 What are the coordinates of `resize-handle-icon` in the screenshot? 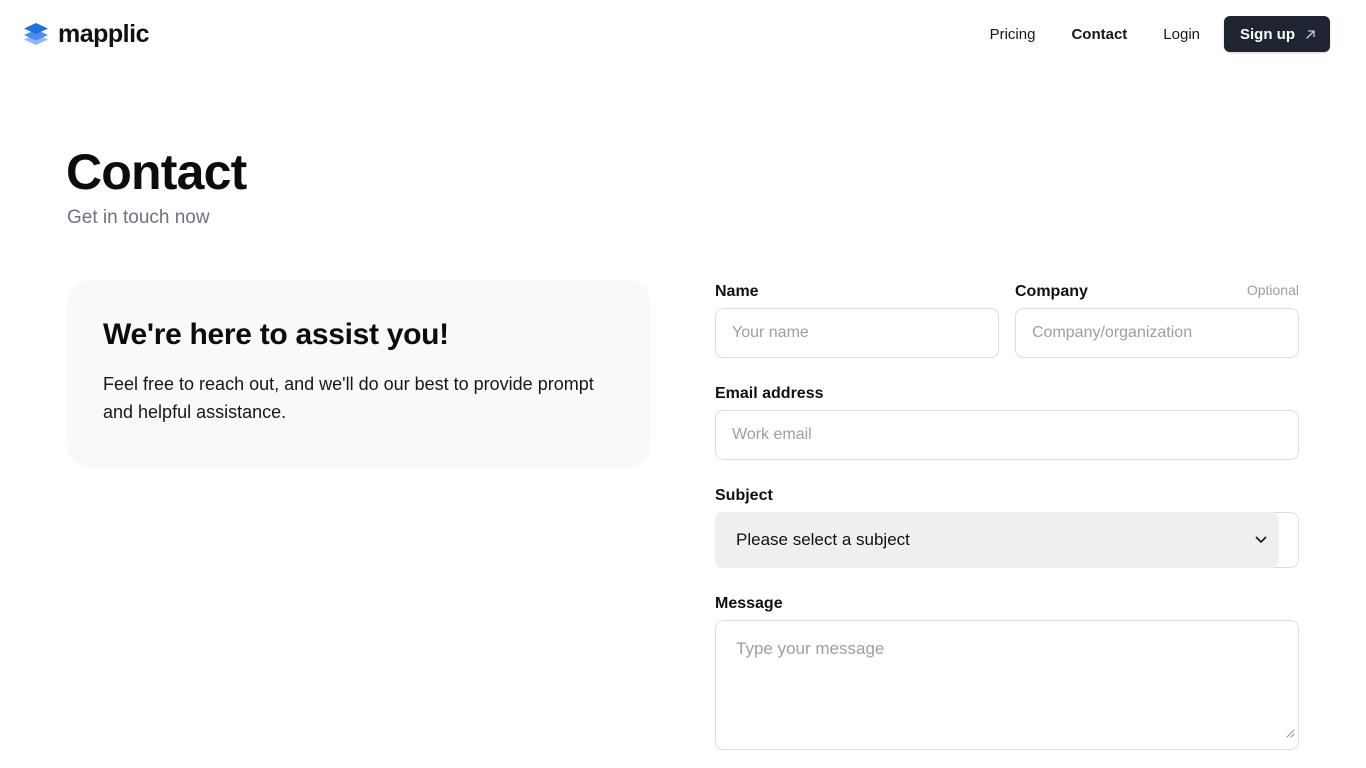 It's located at (1290, 733).